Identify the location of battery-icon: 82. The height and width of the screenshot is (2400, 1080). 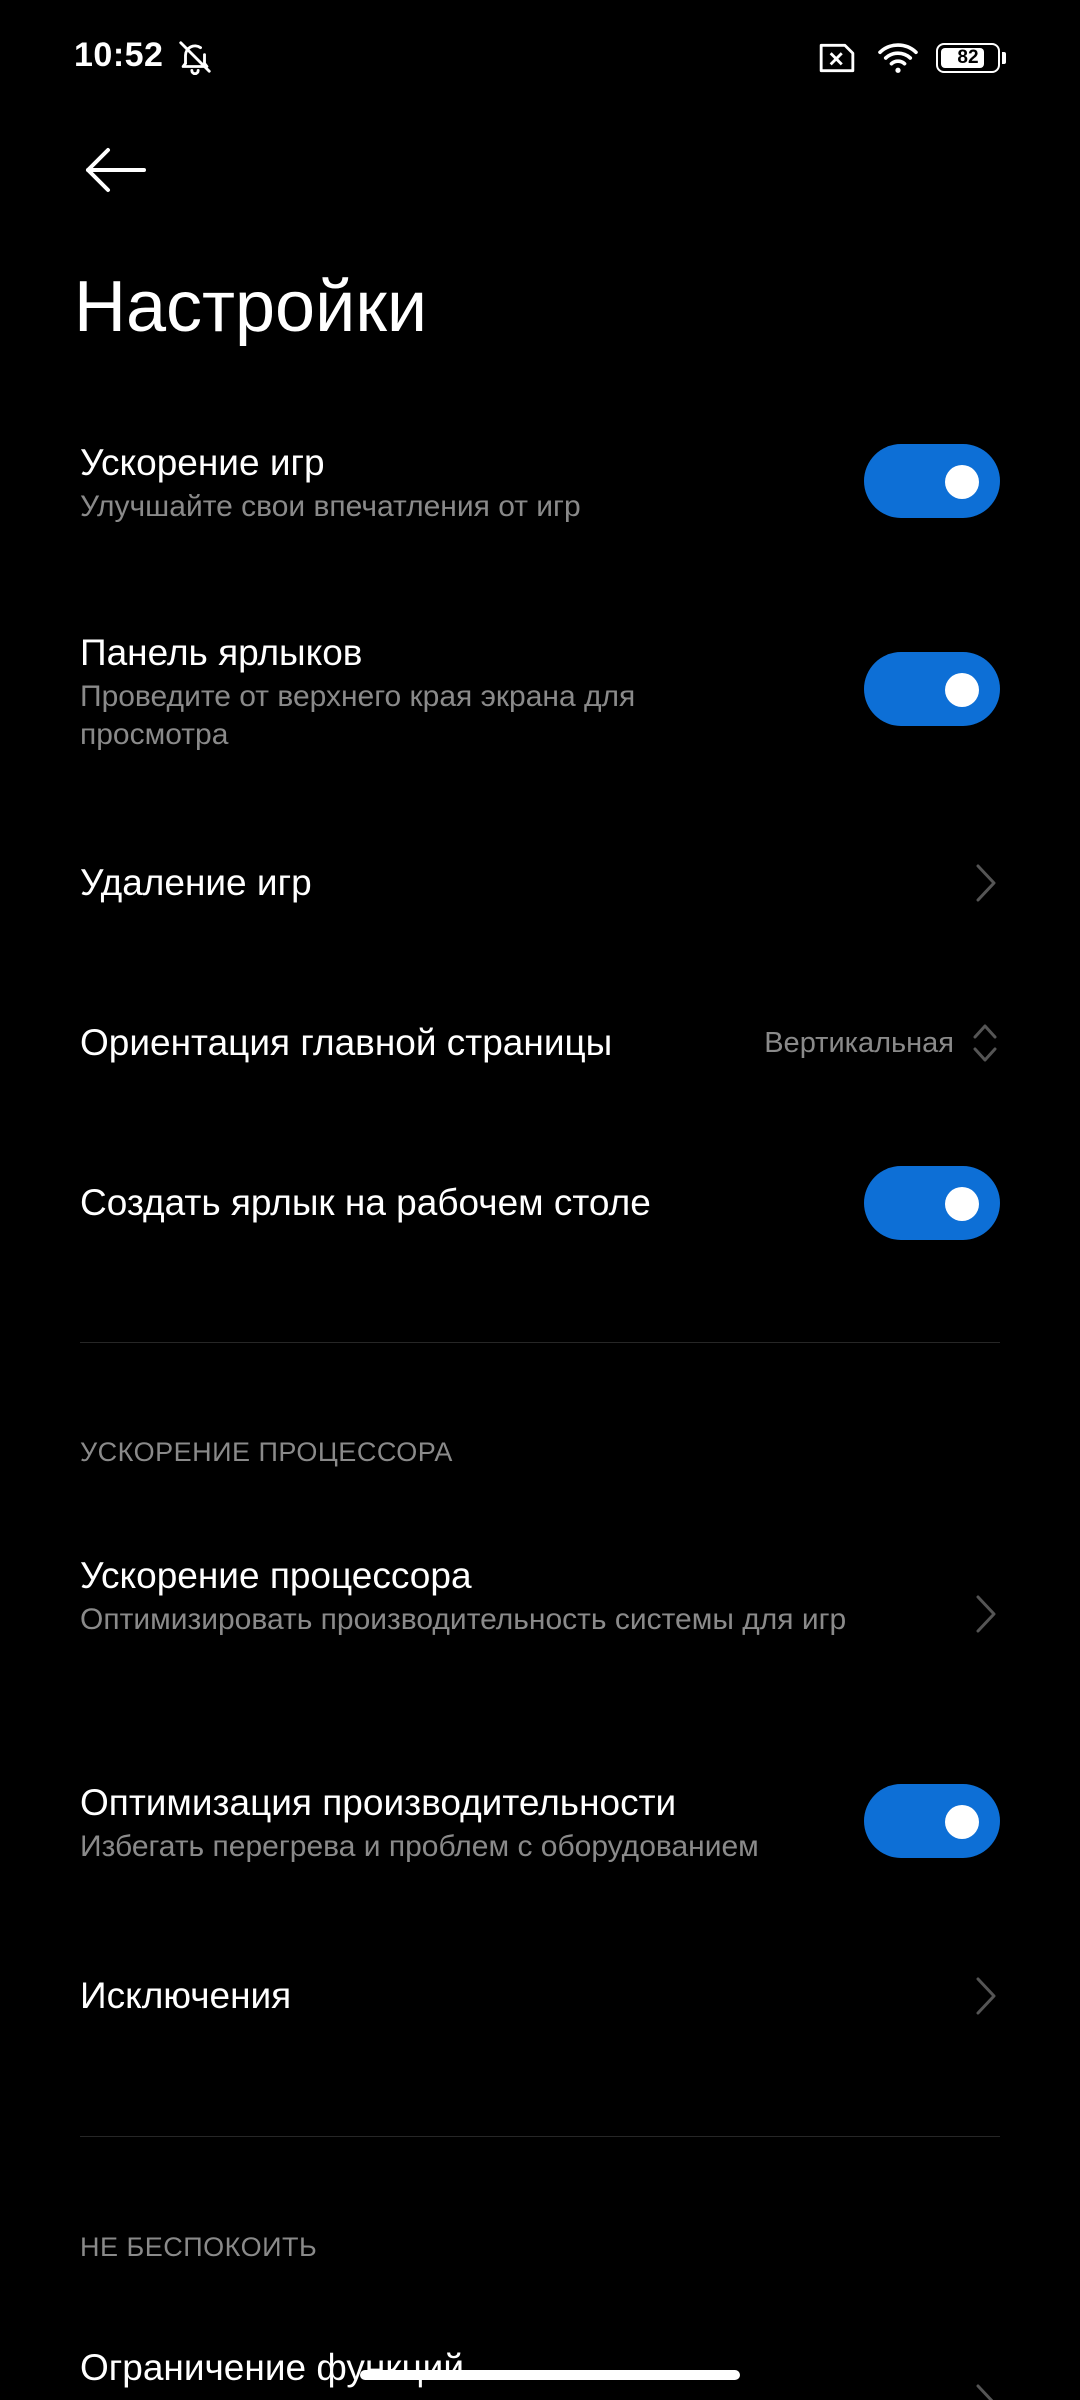
(968, 58).